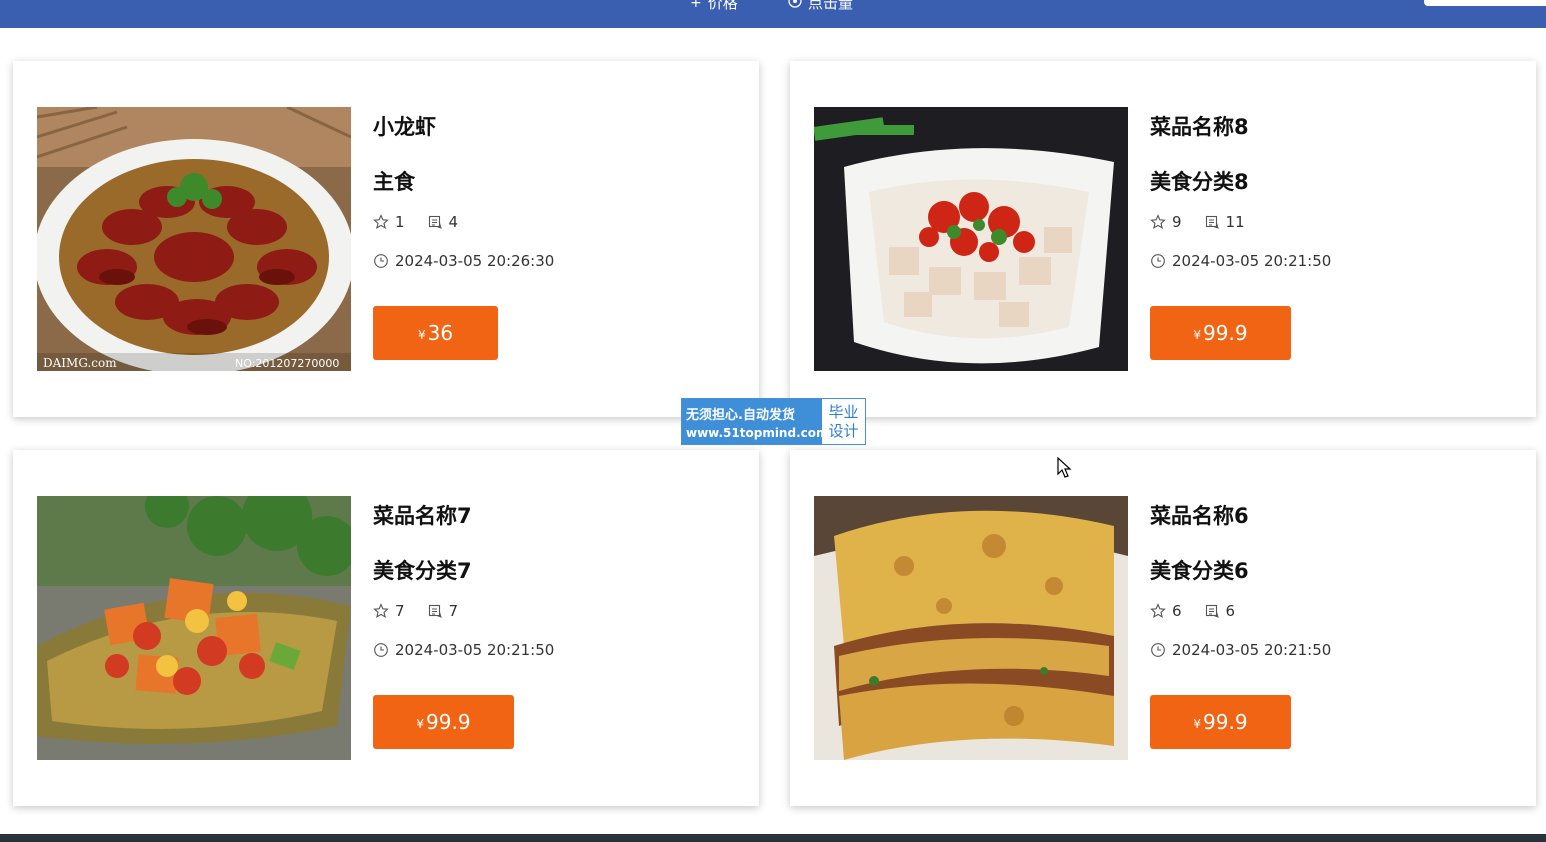  I want to click on image-watermark-left: DAIMG.com, so click(80, 363).